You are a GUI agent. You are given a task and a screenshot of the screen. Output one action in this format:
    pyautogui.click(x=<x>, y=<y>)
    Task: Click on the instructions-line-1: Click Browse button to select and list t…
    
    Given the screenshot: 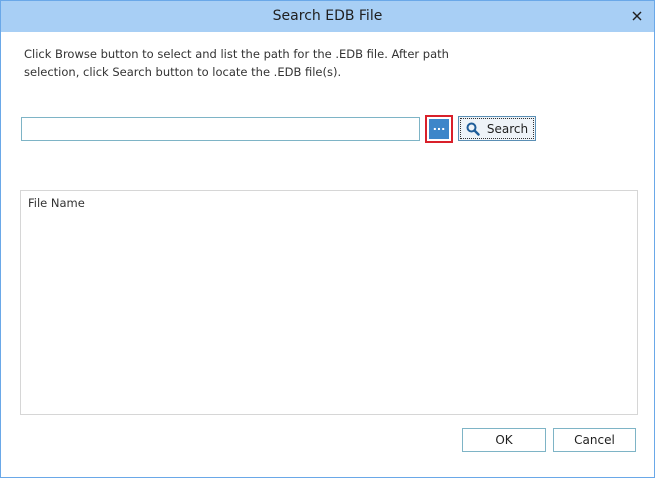 What is the action you would take?
    pyautogui.click(x=236, y=54)
    